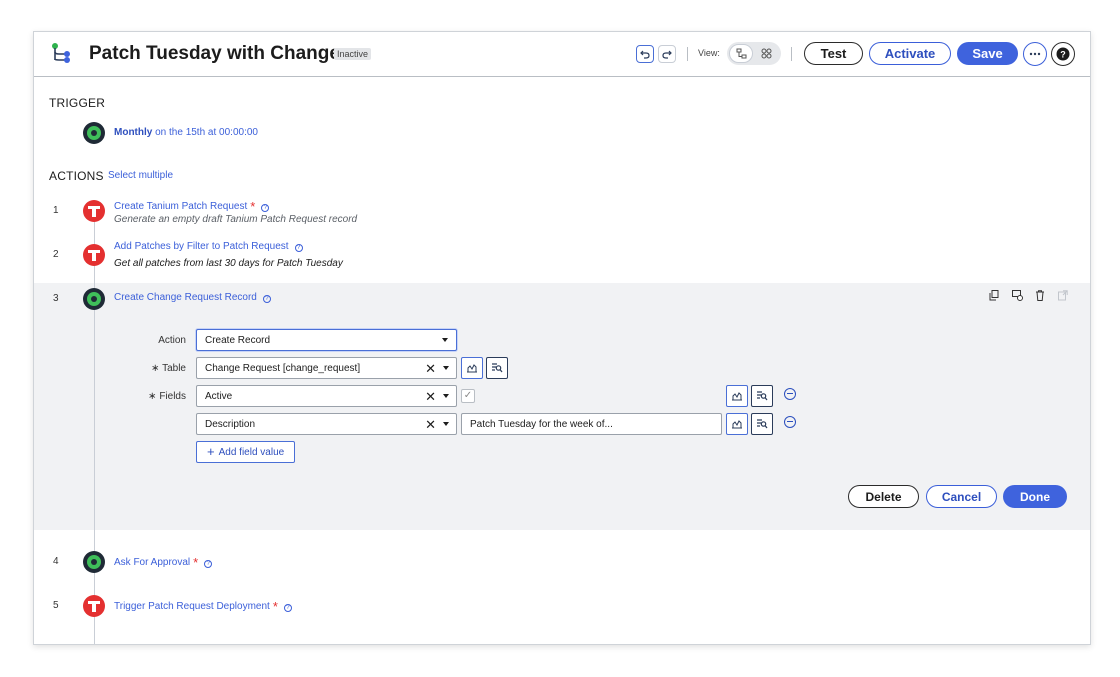 The image size is (1120, 677). Describe the element at coordinates (994, 295) in the screenshot. I see `copy-icon` at that location.